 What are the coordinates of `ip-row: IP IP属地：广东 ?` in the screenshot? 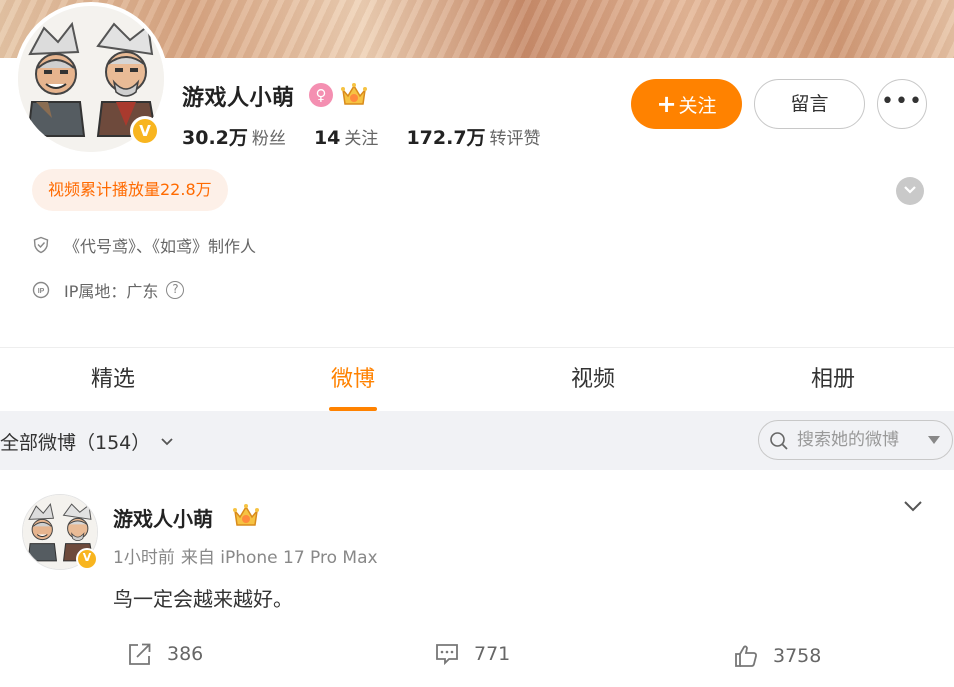 It's located at (108, 290).